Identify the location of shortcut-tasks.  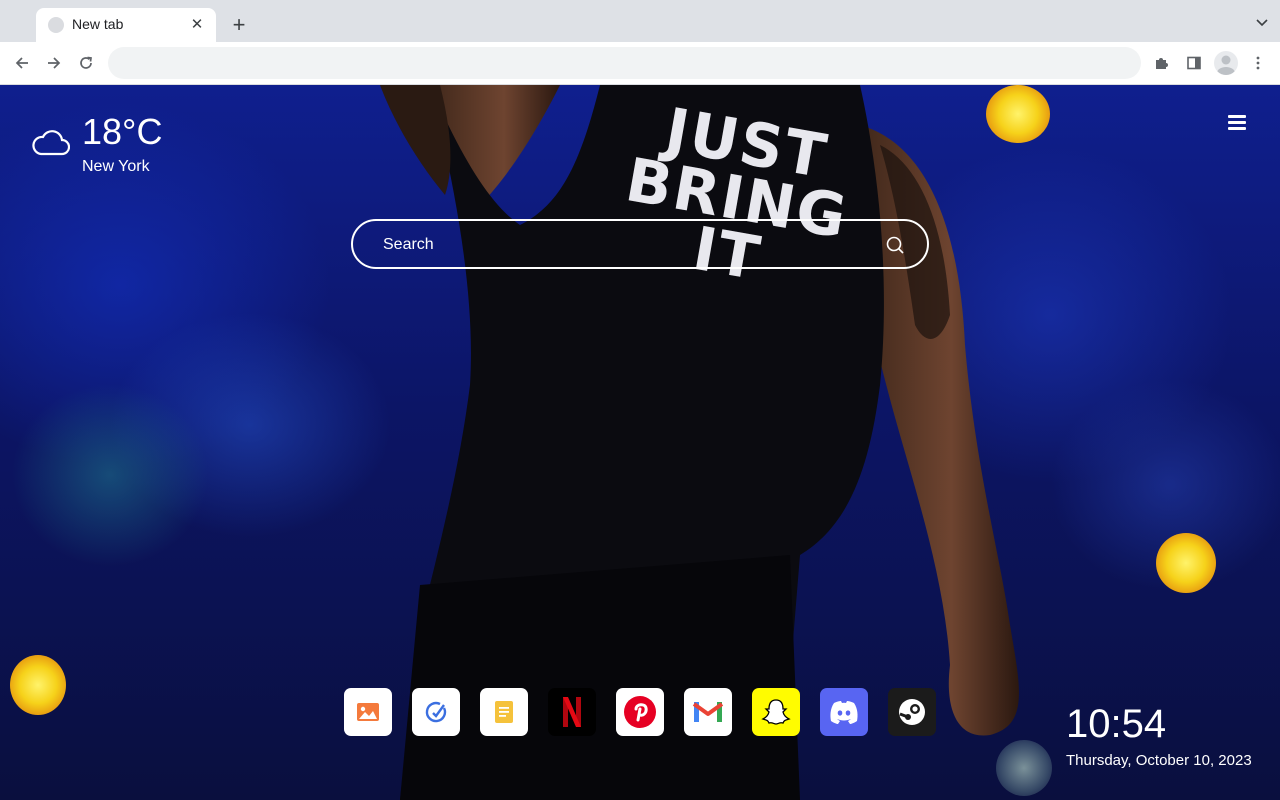
(436, 712).